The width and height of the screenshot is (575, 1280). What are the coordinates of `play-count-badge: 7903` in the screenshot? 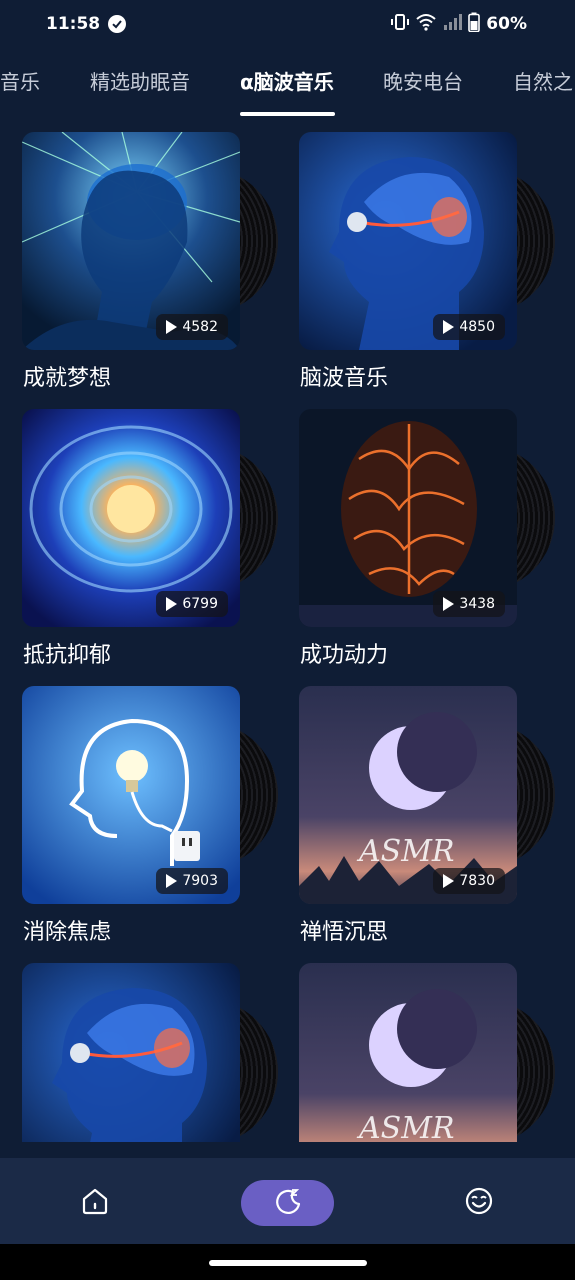 It's located at (192, 881).